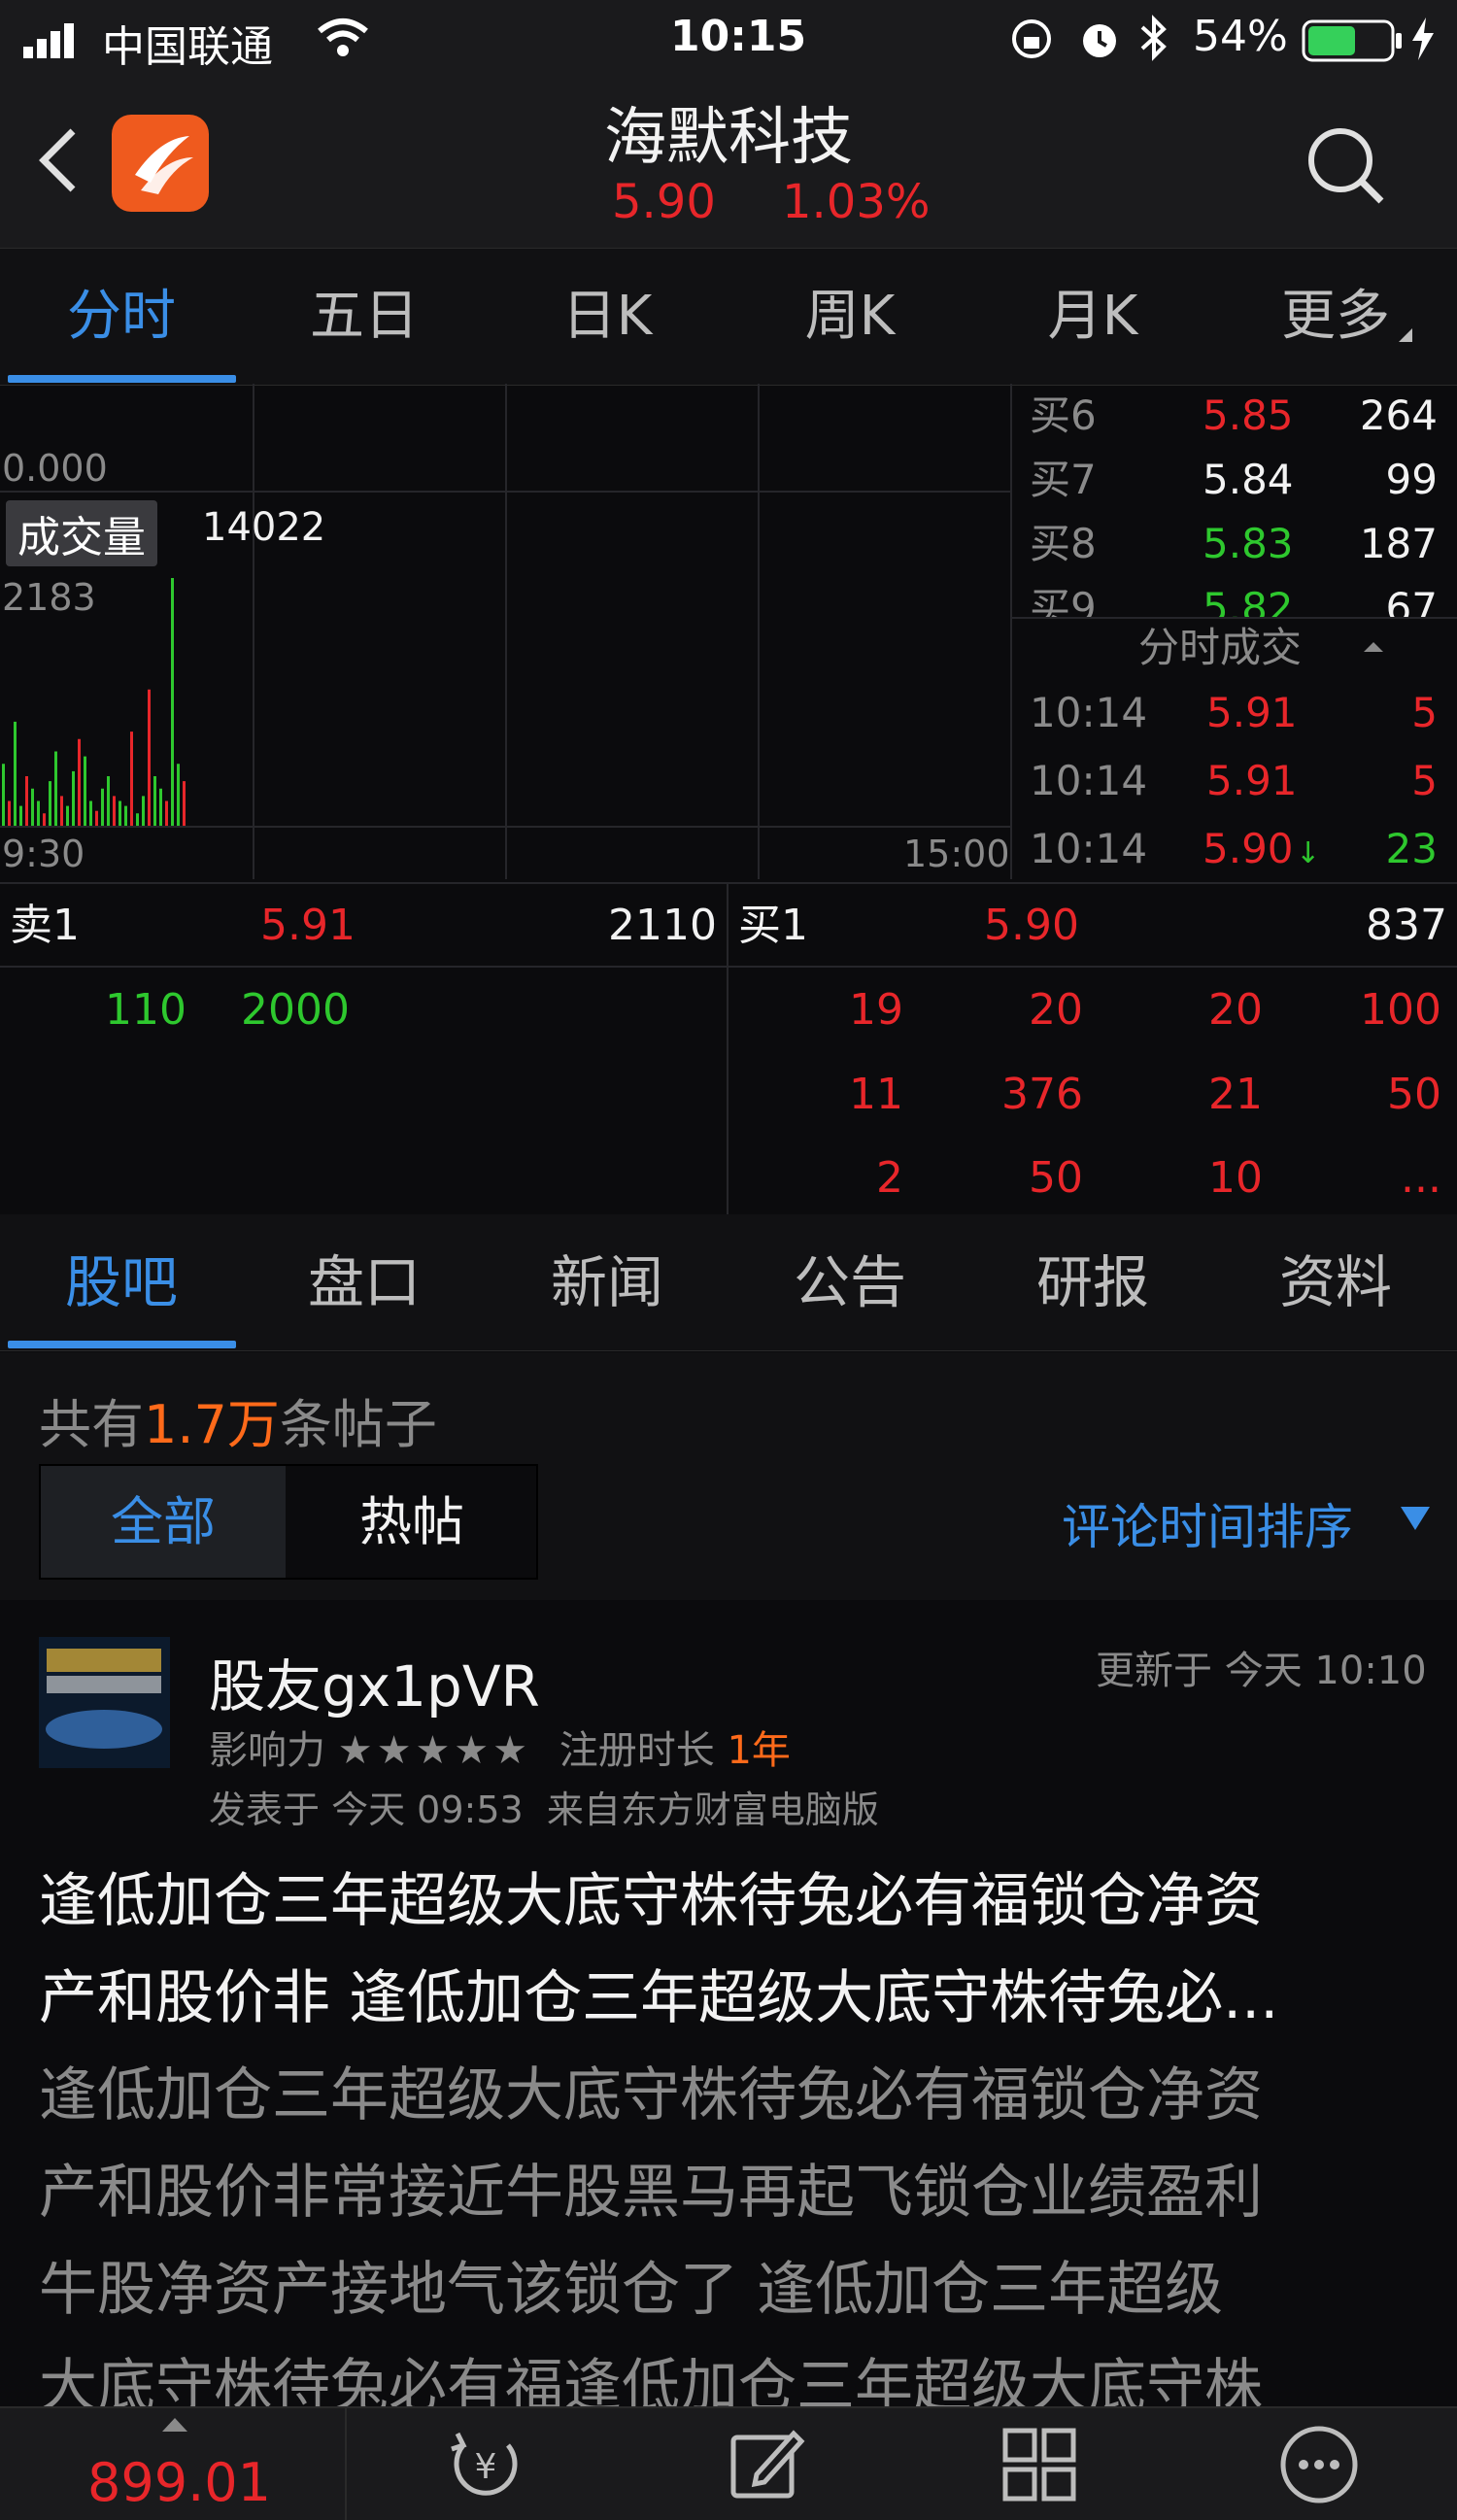  What do you see at coordinates (849, 1282) in the screenshot?
I see `tab-announcements: 公告` at bounding box center [849, 1282].